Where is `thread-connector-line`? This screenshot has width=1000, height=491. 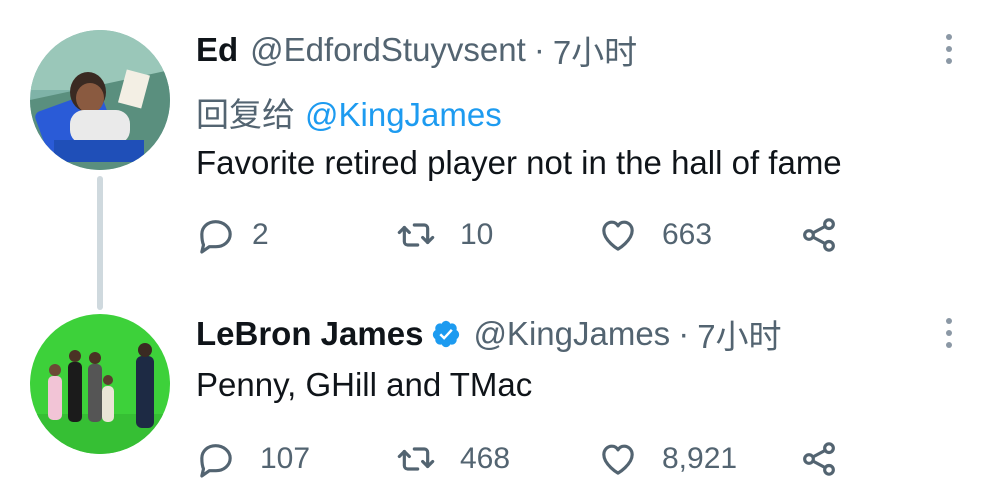 thread-connector-line is located at coordinates (100, 243).